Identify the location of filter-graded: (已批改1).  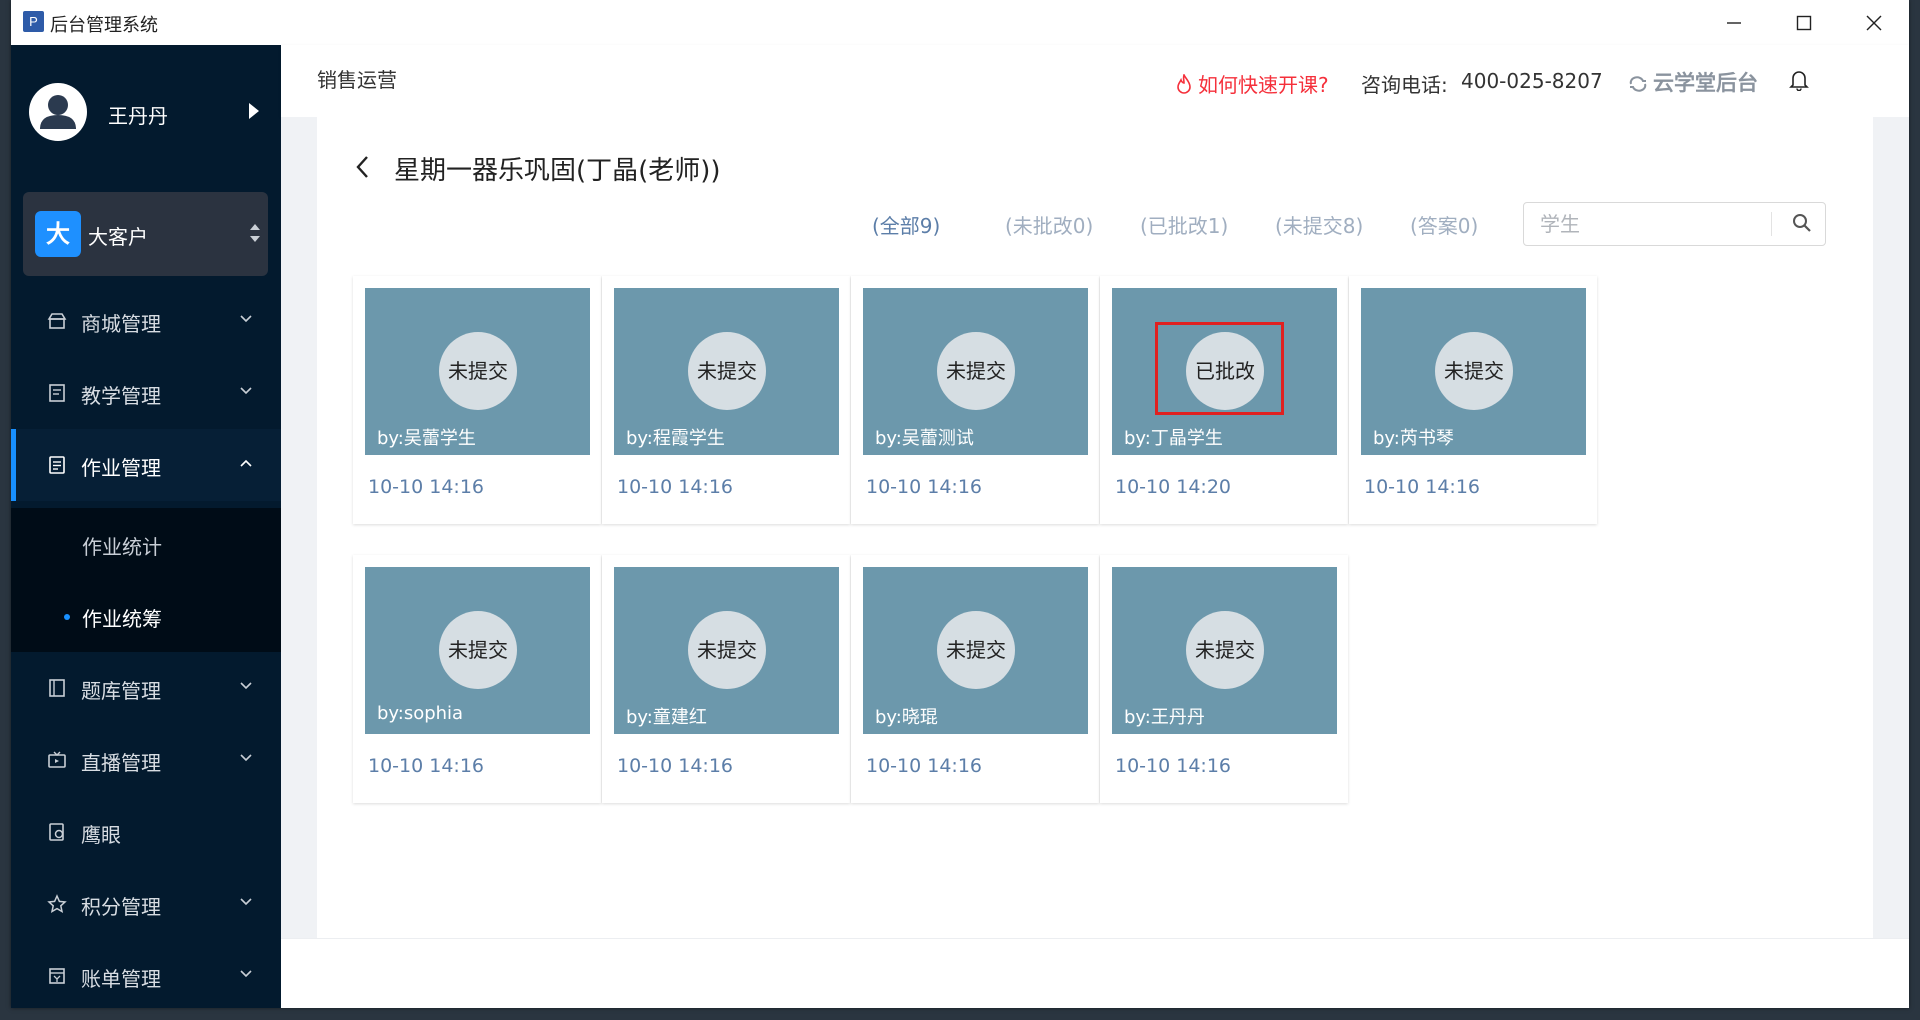
(1184, 224).